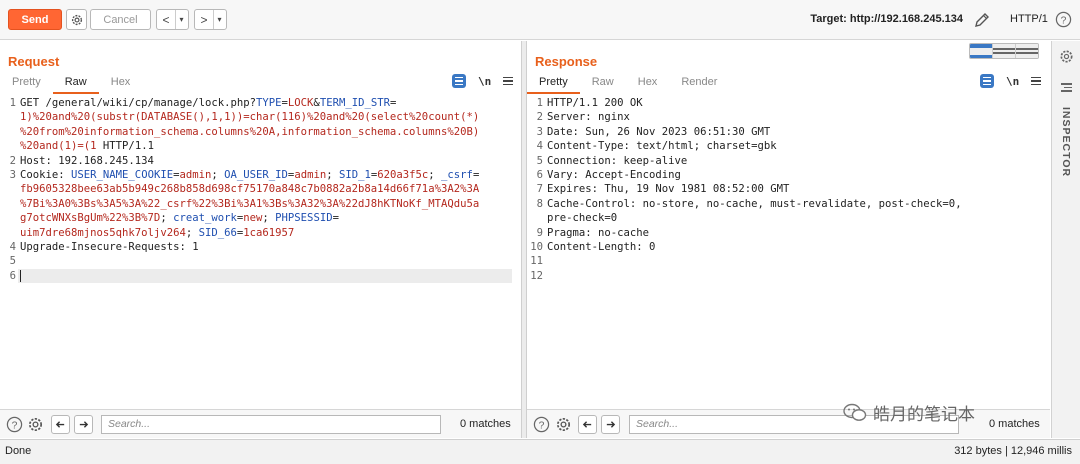  What do you see at coordinates (1013, 451) in the screenshot?
I see `response-stats: 312 bytes | 12,946 millis` at bounding box center [1013, 451].